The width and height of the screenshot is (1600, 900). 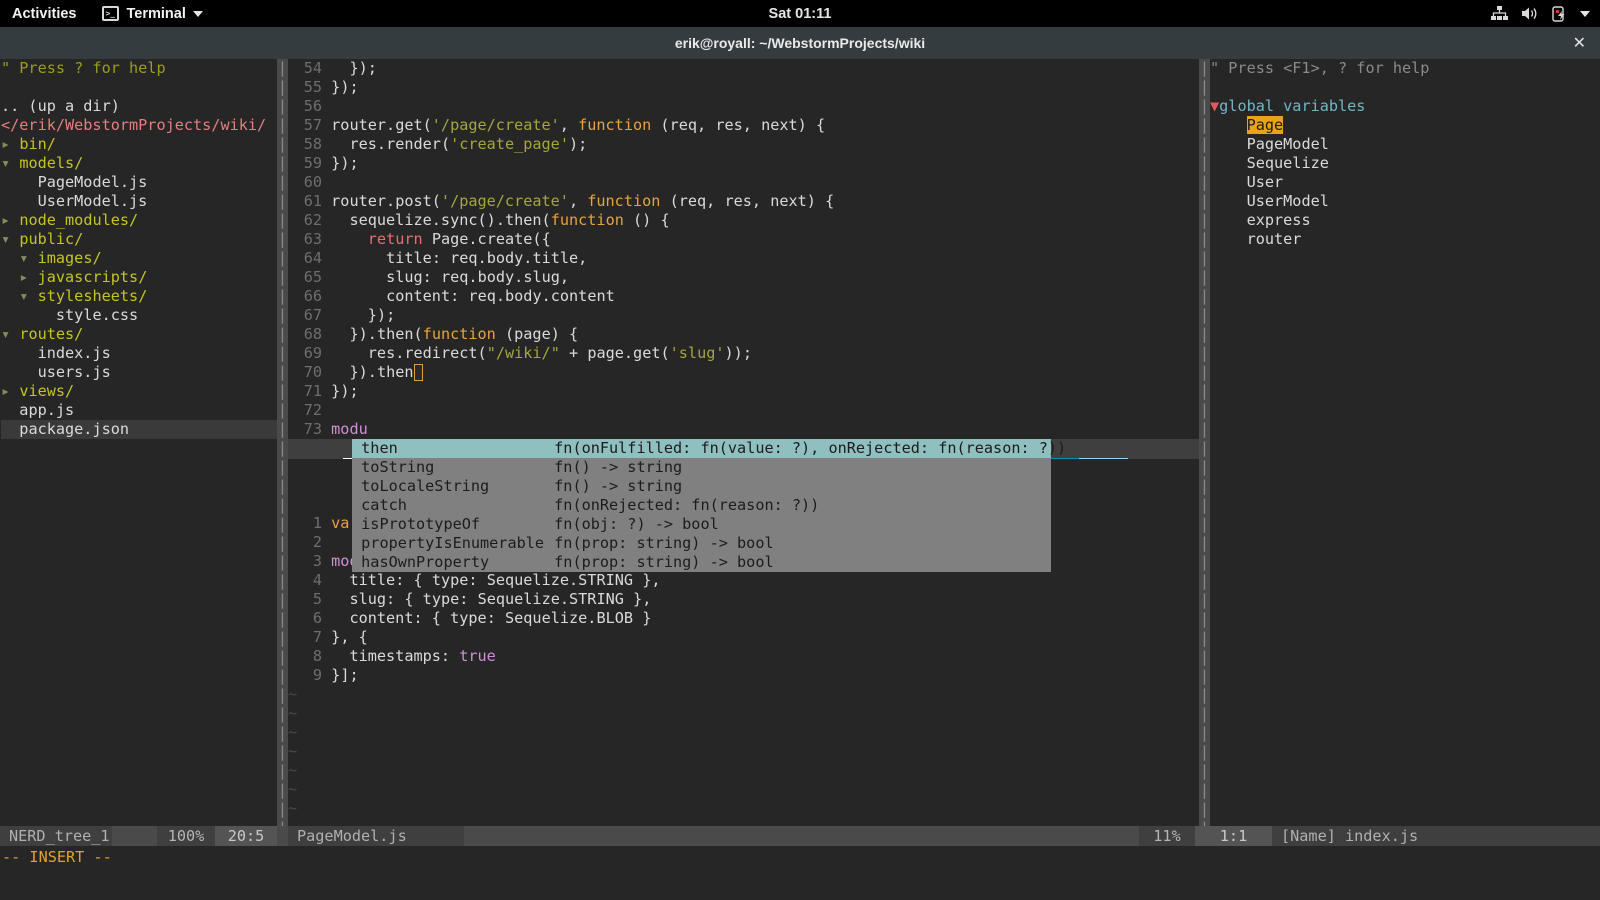 What do you see at coordinates (800, 857) in the screenshot?
I see `vim-command-line: -- INSERT --` at bounding box center [800, 857].